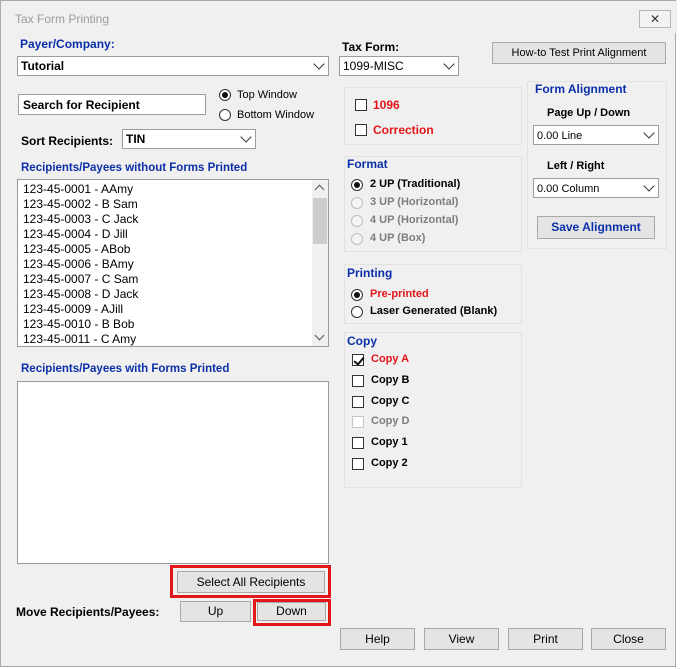 This screenshot has width=683, height=669. Describe the element at coordinates (415, 184) in the screenshot. I see `format-option-label: 2 UP (Traditional)` at that location.